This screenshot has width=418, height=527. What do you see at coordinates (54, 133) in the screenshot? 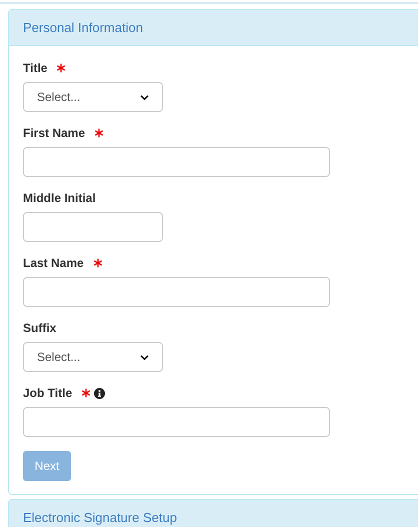
I see `field-label: First Name` at bounding box center [54, 133].